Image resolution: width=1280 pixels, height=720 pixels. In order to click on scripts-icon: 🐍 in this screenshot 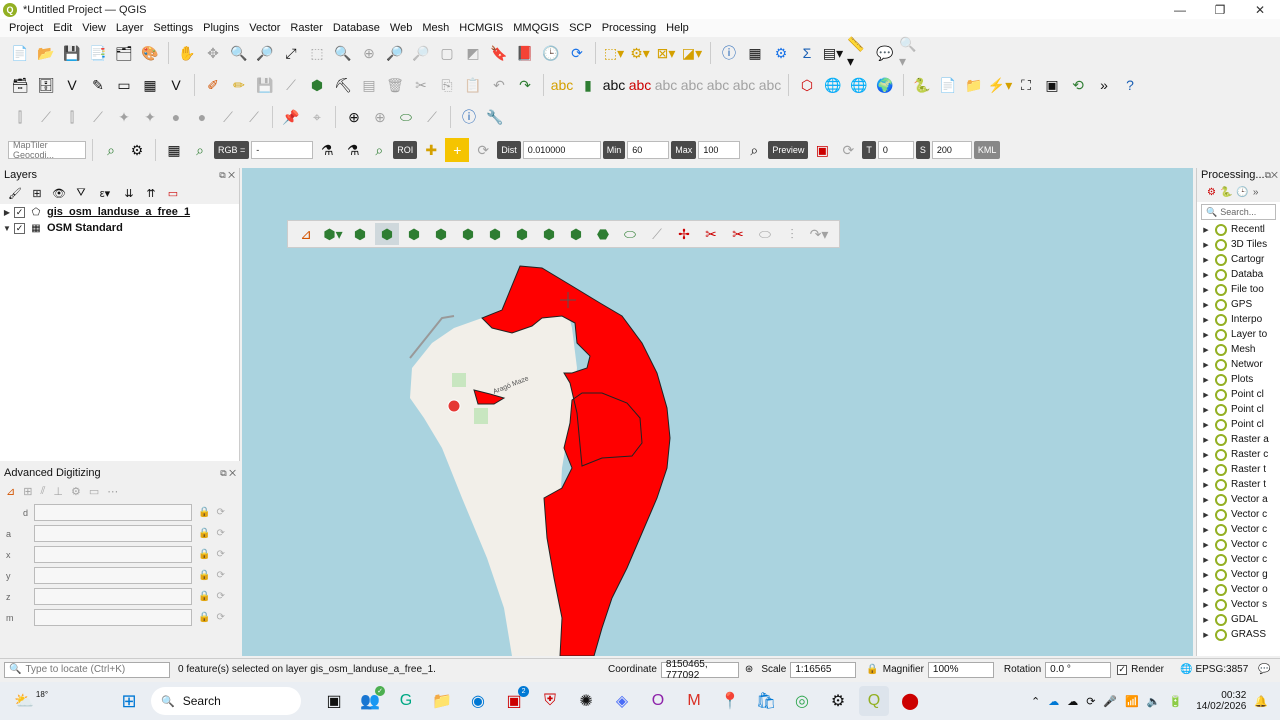, I will do `click(1226, 192)`.